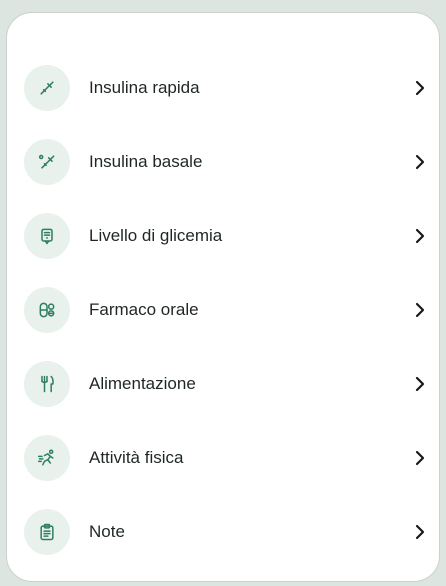  I want to click on menu-item-label: Attività fisica, so click(136, 457).